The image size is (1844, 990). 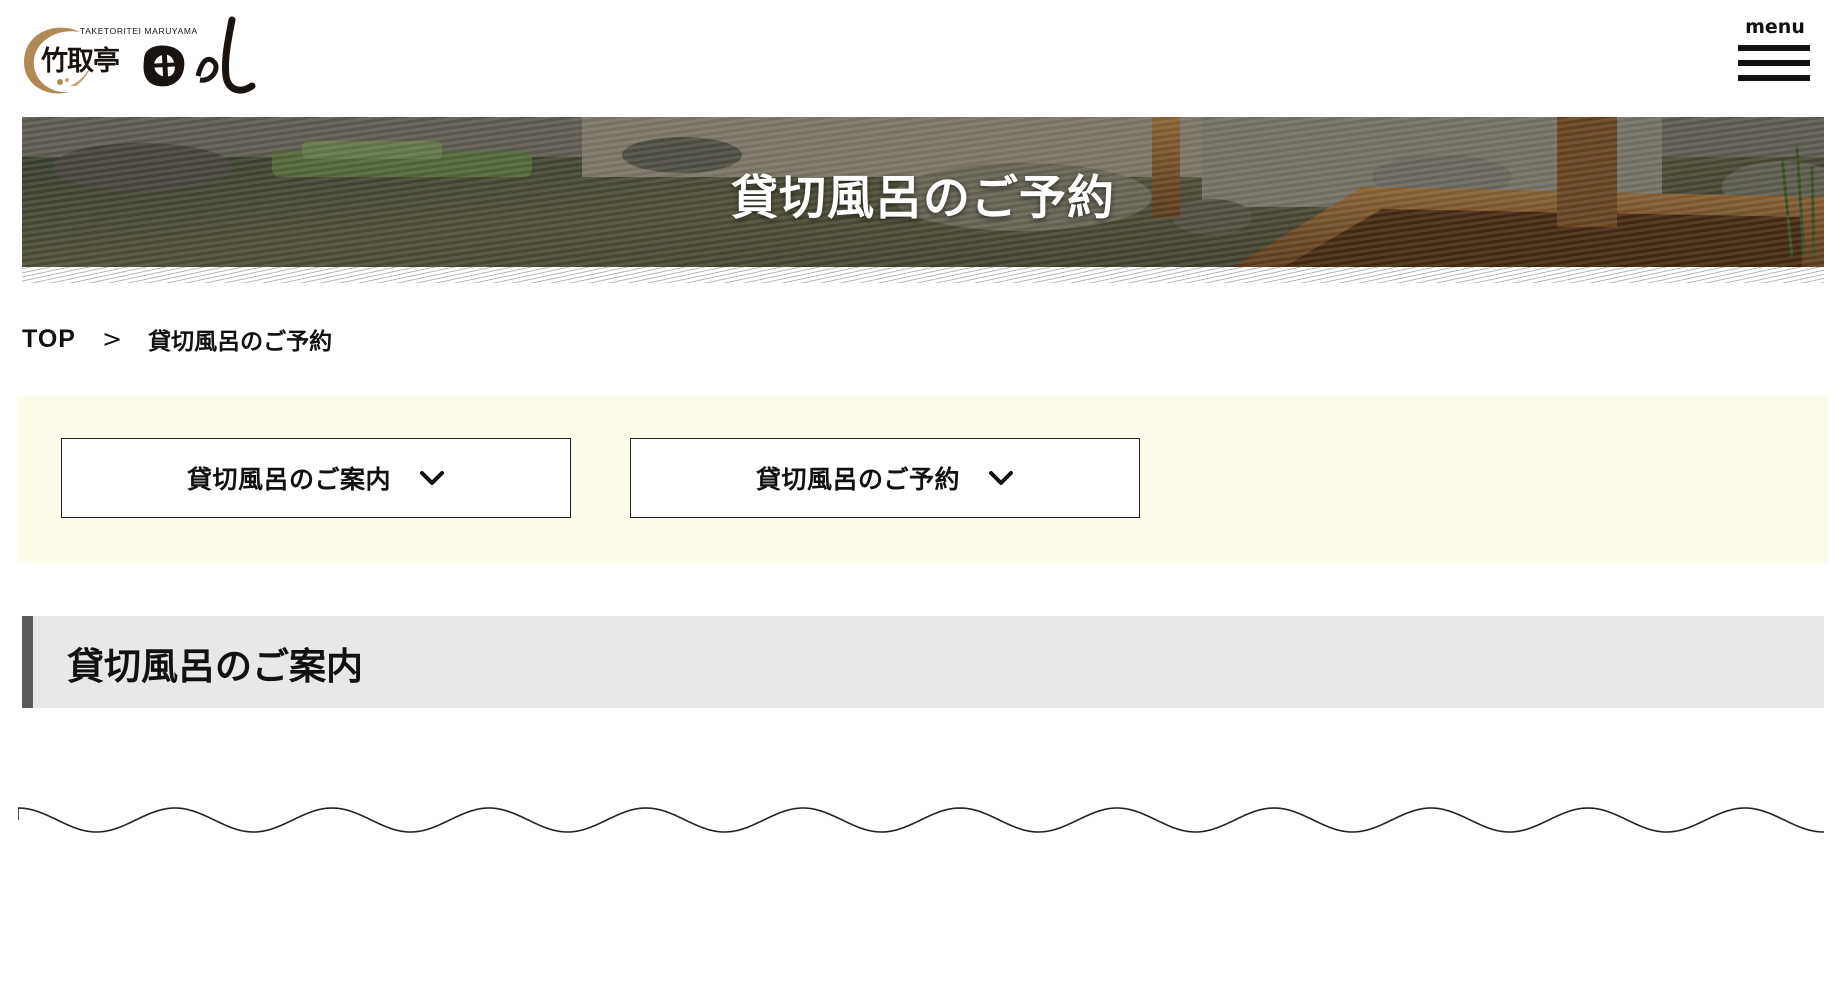 What do you see at coordinates (80, 61) in the screenshot?
I see `logo-kanji-text: 竹取亭` at bounding box center [80, 61].